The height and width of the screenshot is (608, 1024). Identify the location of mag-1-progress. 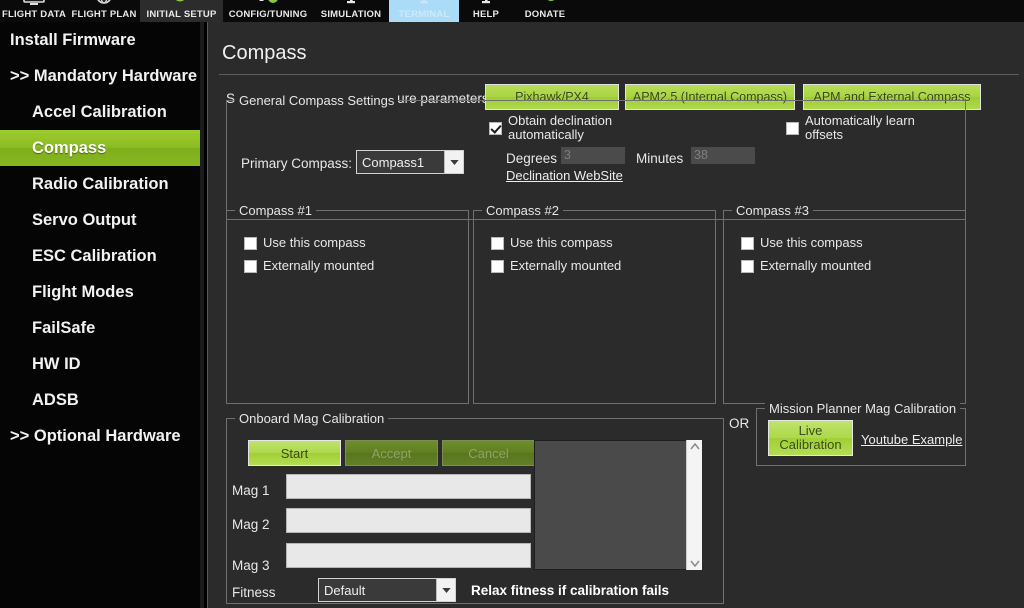
(408, 486).